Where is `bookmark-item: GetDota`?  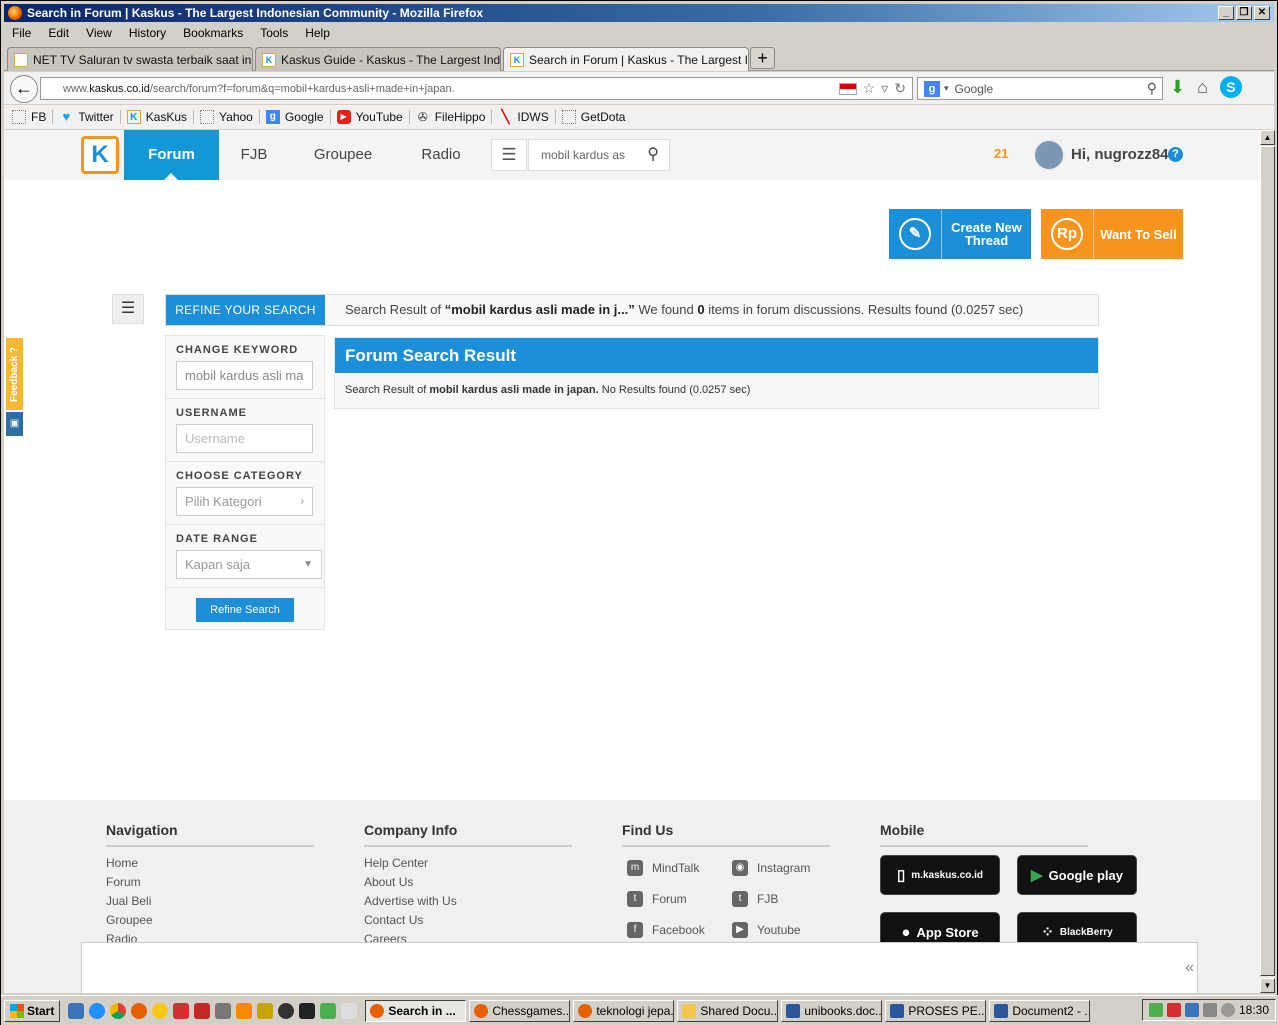 bookmark-item: GetDota is located at coordinates (596, 117).